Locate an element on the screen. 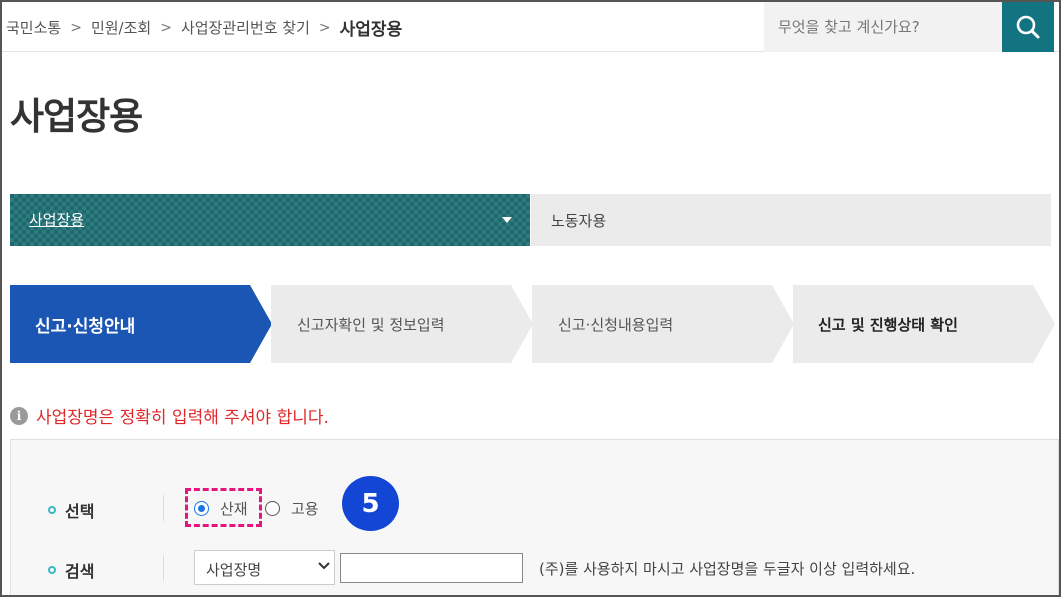 This screenshot has height=597, width=1061. chevron-down-icon is located at coordinates (324, 566).